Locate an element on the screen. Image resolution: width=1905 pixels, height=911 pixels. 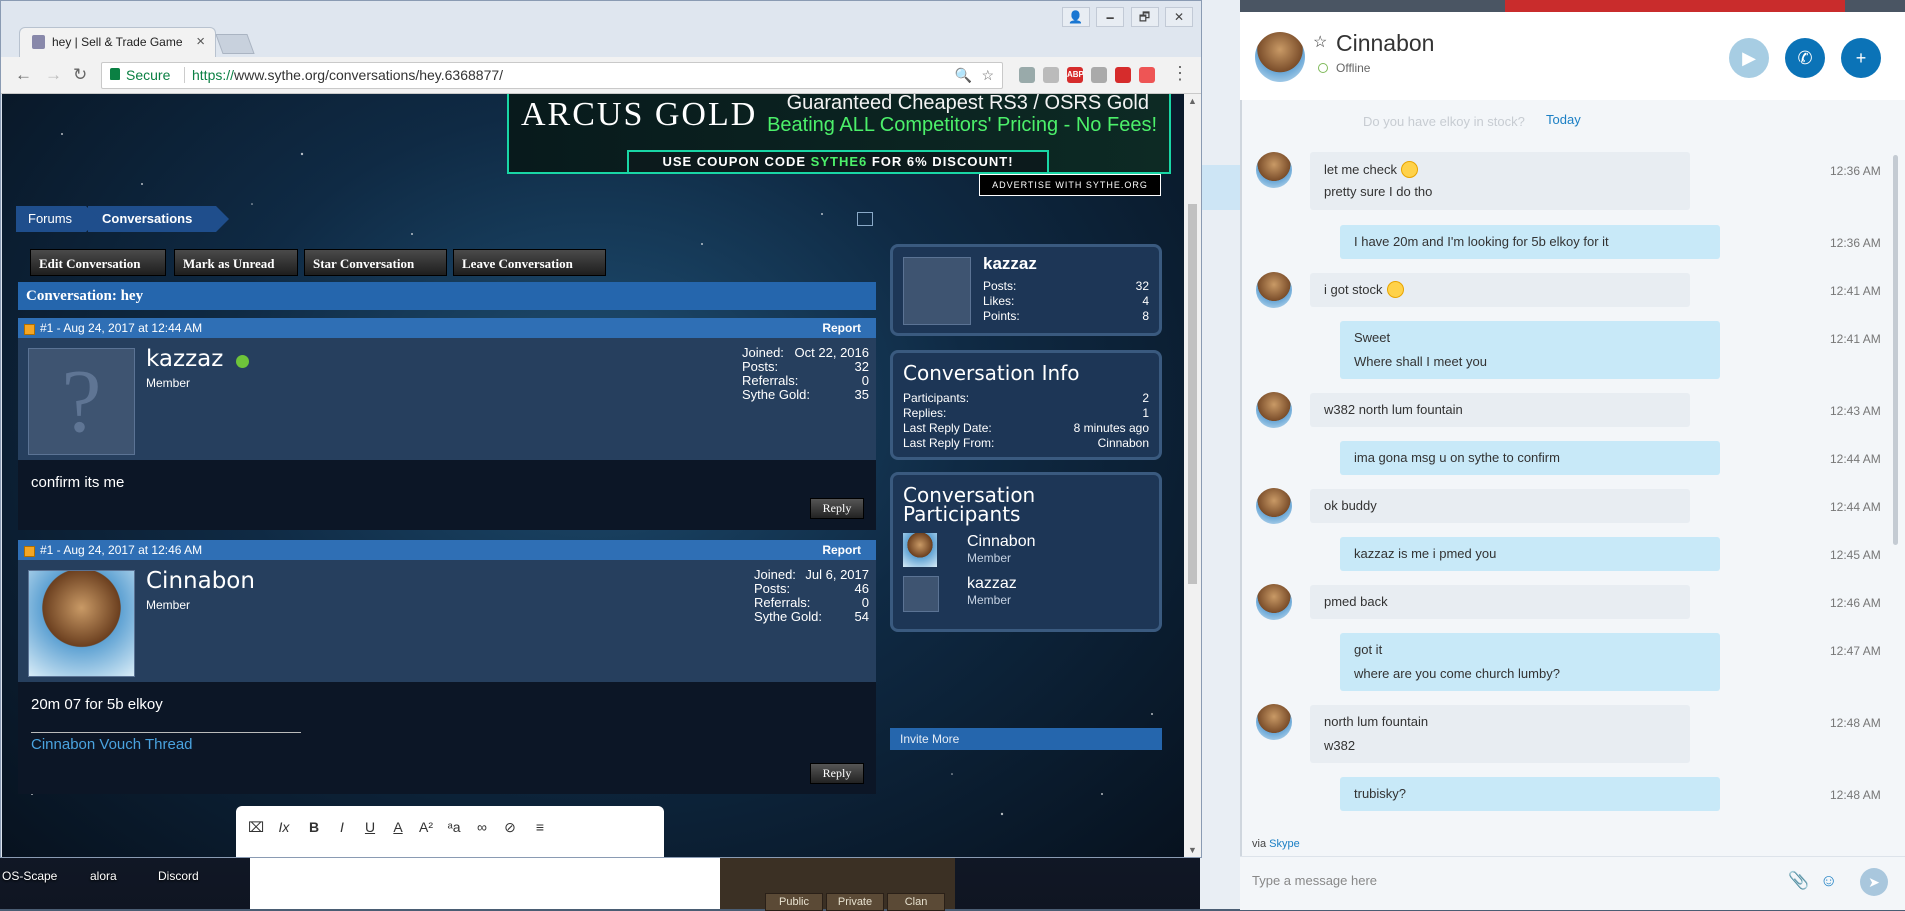
link-icon: ∞ is located at coordinates (482, 827).